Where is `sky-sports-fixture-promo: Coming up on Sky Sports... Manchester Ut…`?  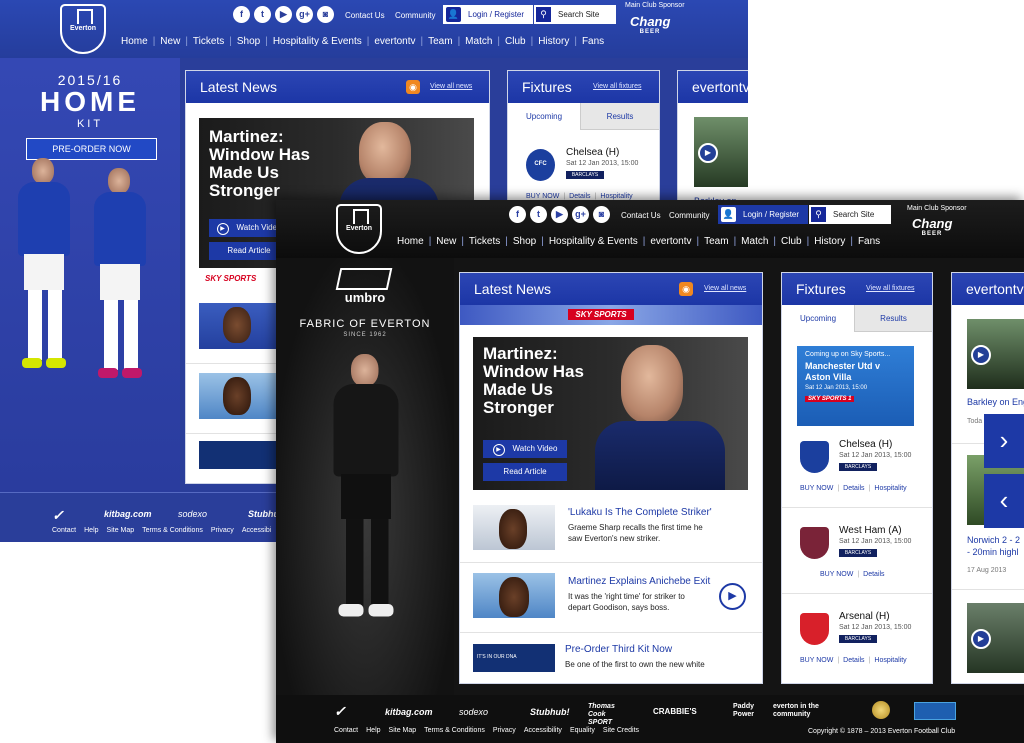
sky-sports-fixture-promo: Coming up on Sky Sports... Manchester Ut… is located at coordinates (855, 386).